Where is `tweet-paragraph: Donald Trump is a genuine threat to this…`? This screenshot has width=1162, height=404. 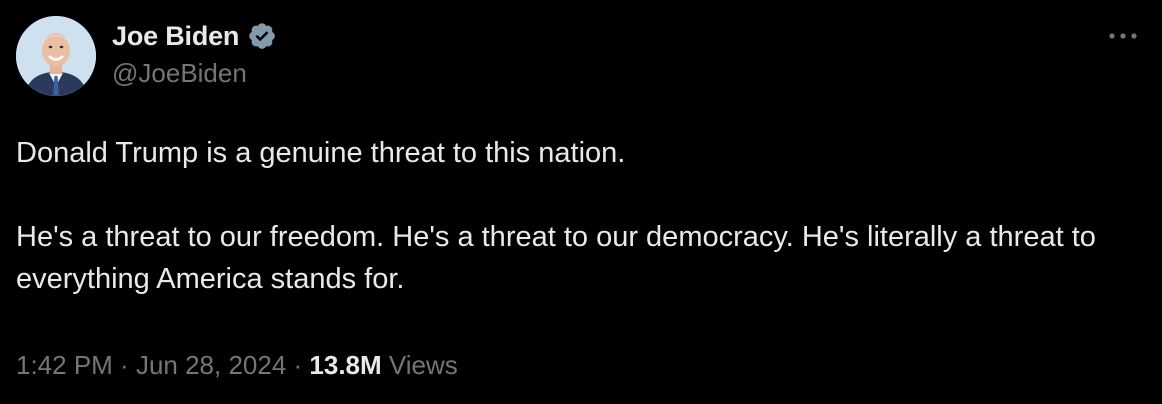
tweet-paragraph: Donald Trump is a genuine threat to this… is located at coordinates (321, 153).